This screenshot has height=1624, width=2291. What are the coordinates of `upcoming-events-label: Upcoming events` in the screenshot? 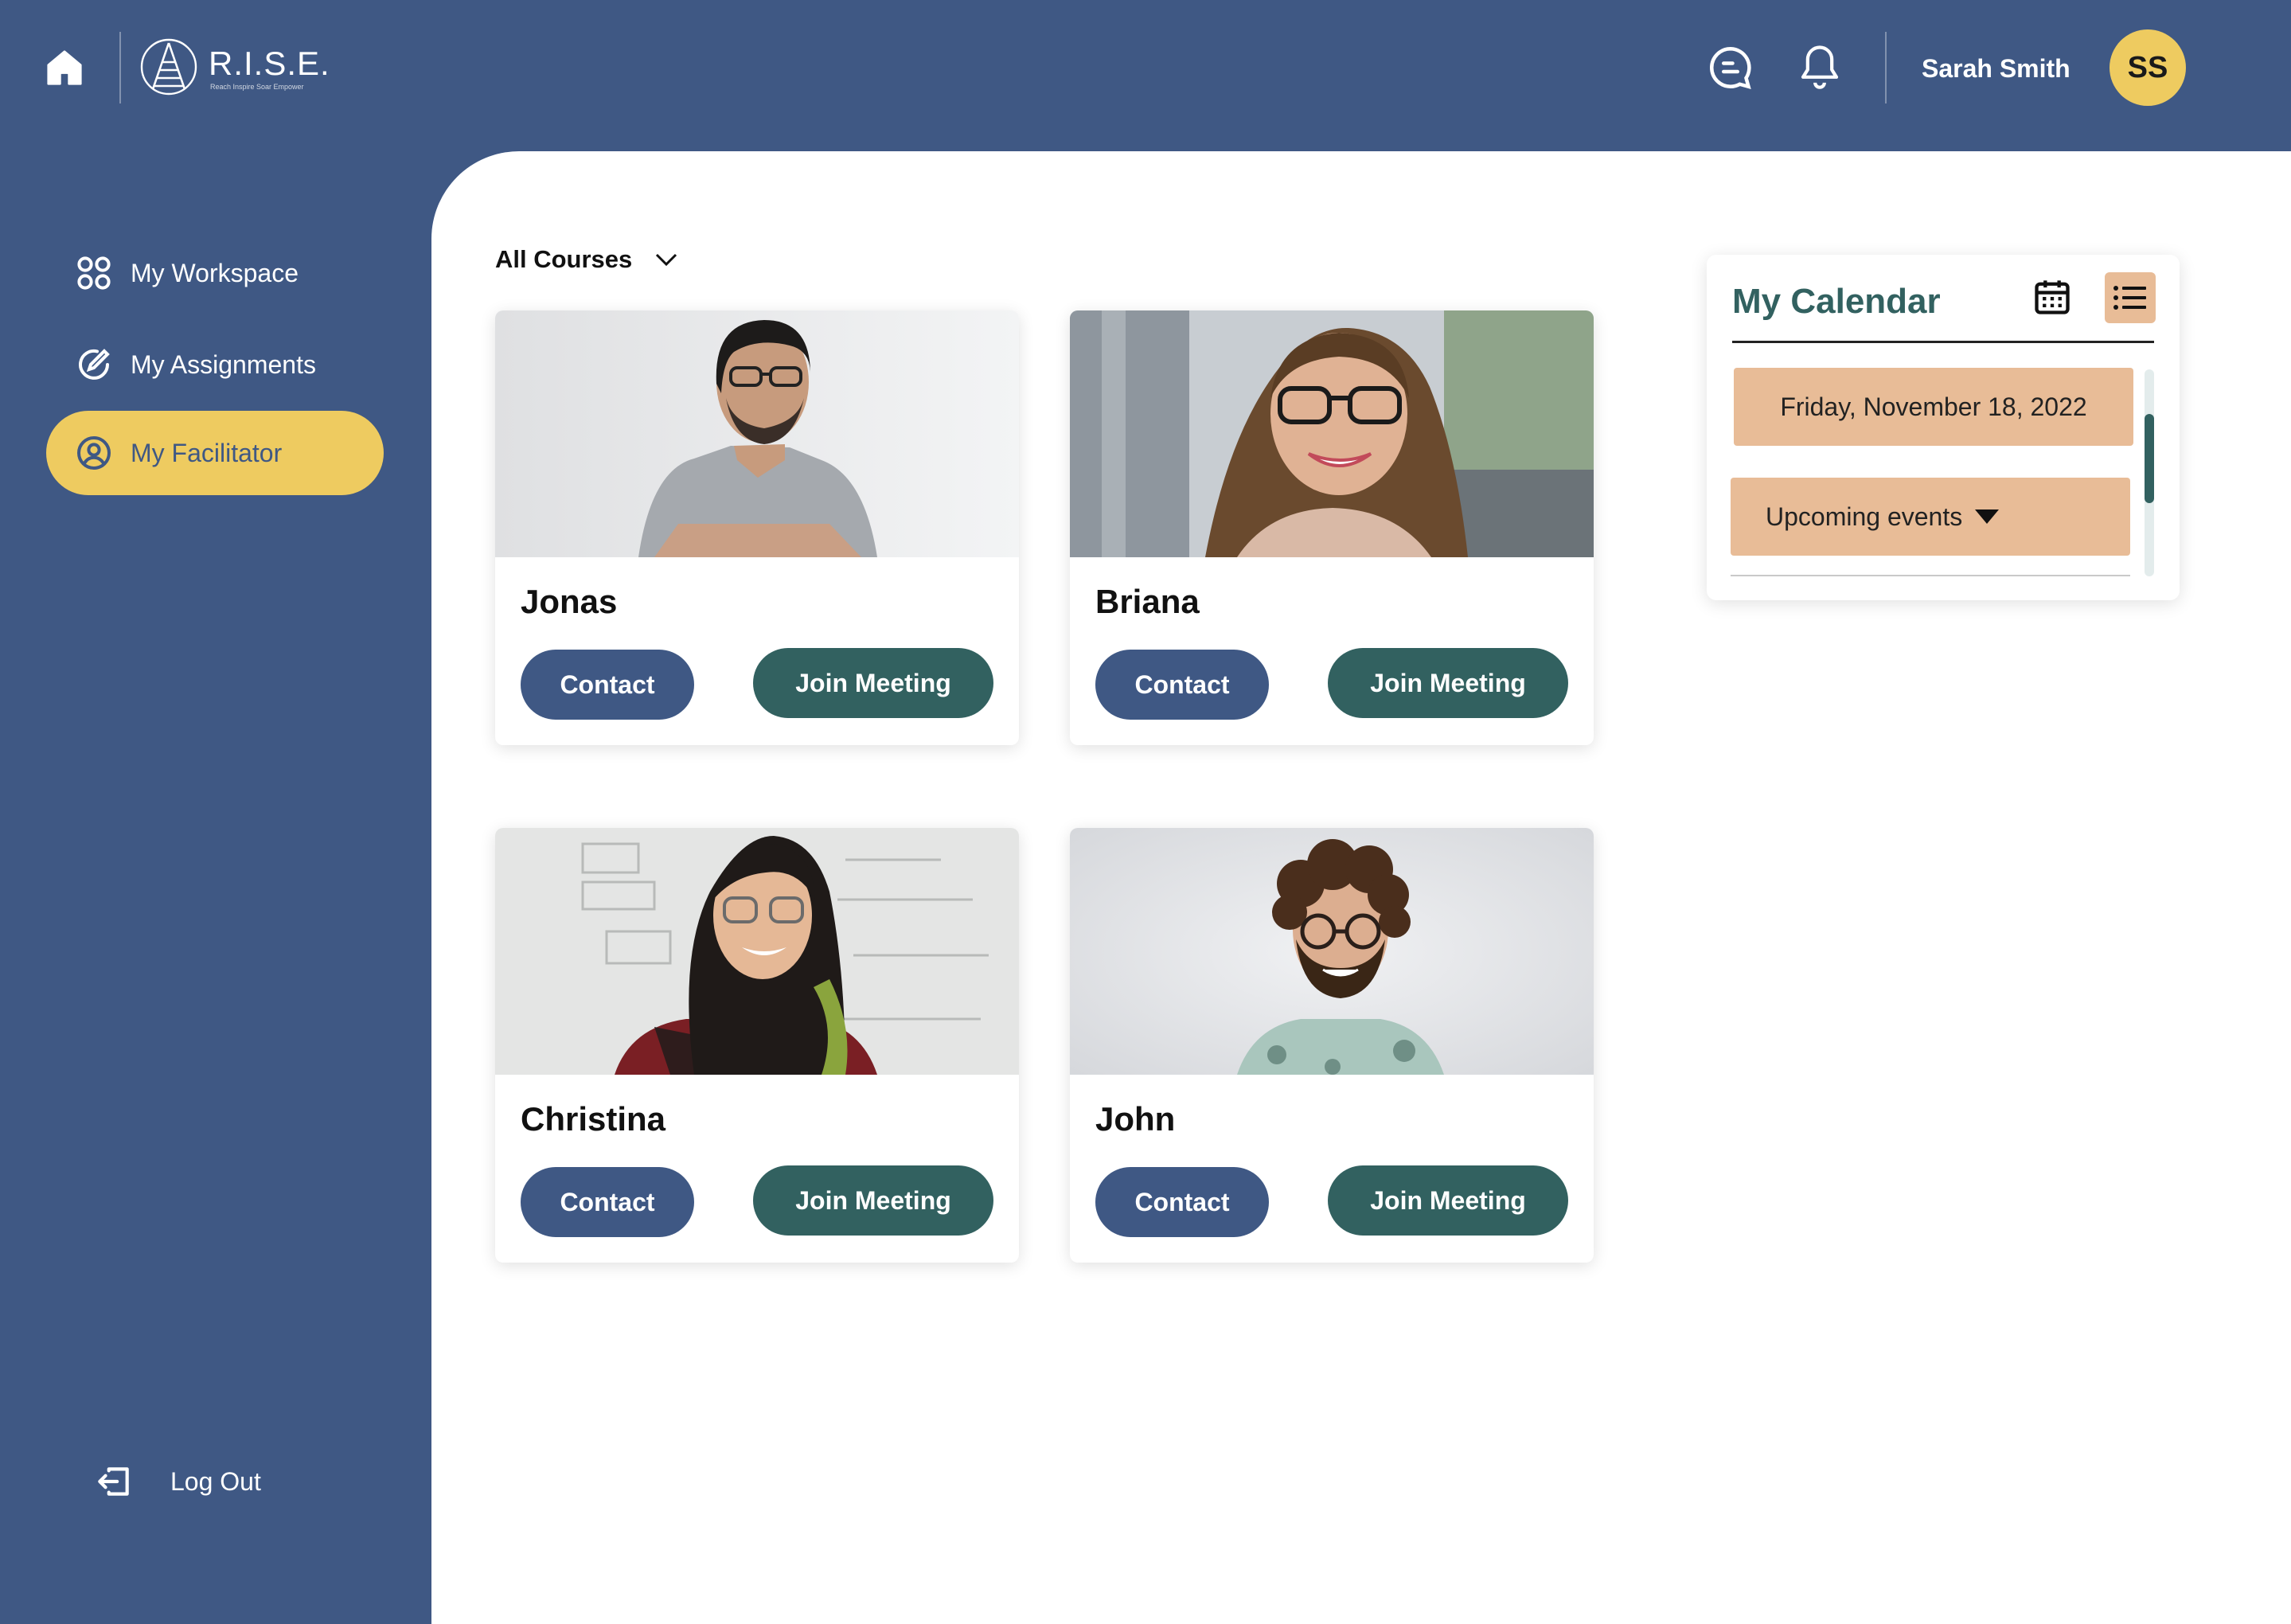 It's located at (1864, 516).